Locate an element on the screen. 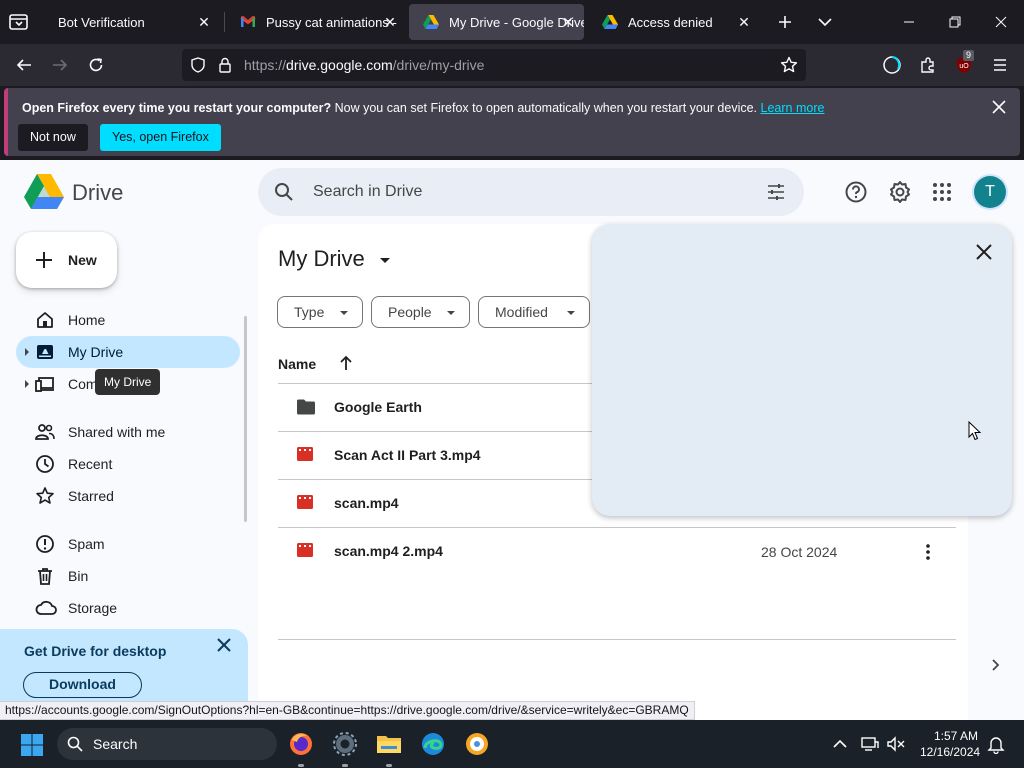 The width and height of the screenshot is (1024, 768). chevron-right-icon is located at coordinates (995, 667).